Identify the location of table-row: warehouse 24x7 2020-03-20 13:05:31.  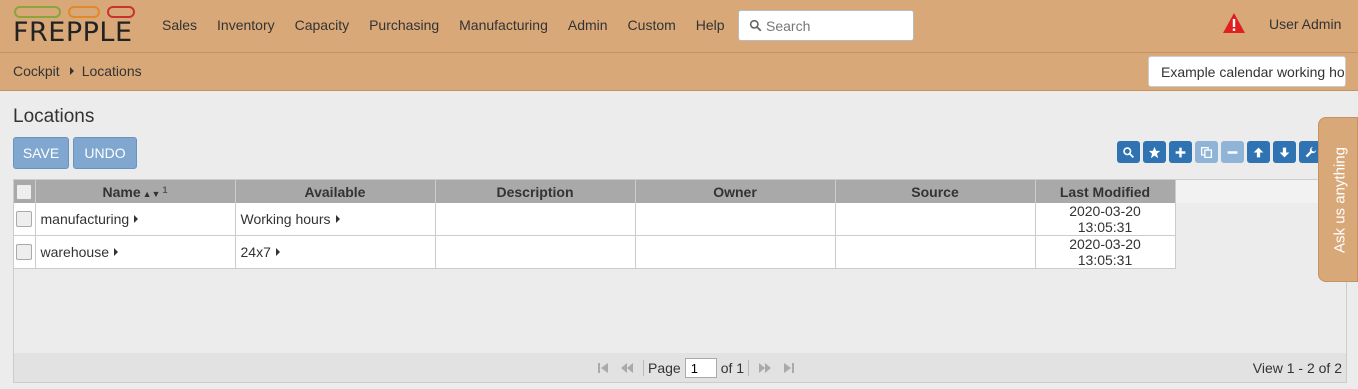
(595, 252).